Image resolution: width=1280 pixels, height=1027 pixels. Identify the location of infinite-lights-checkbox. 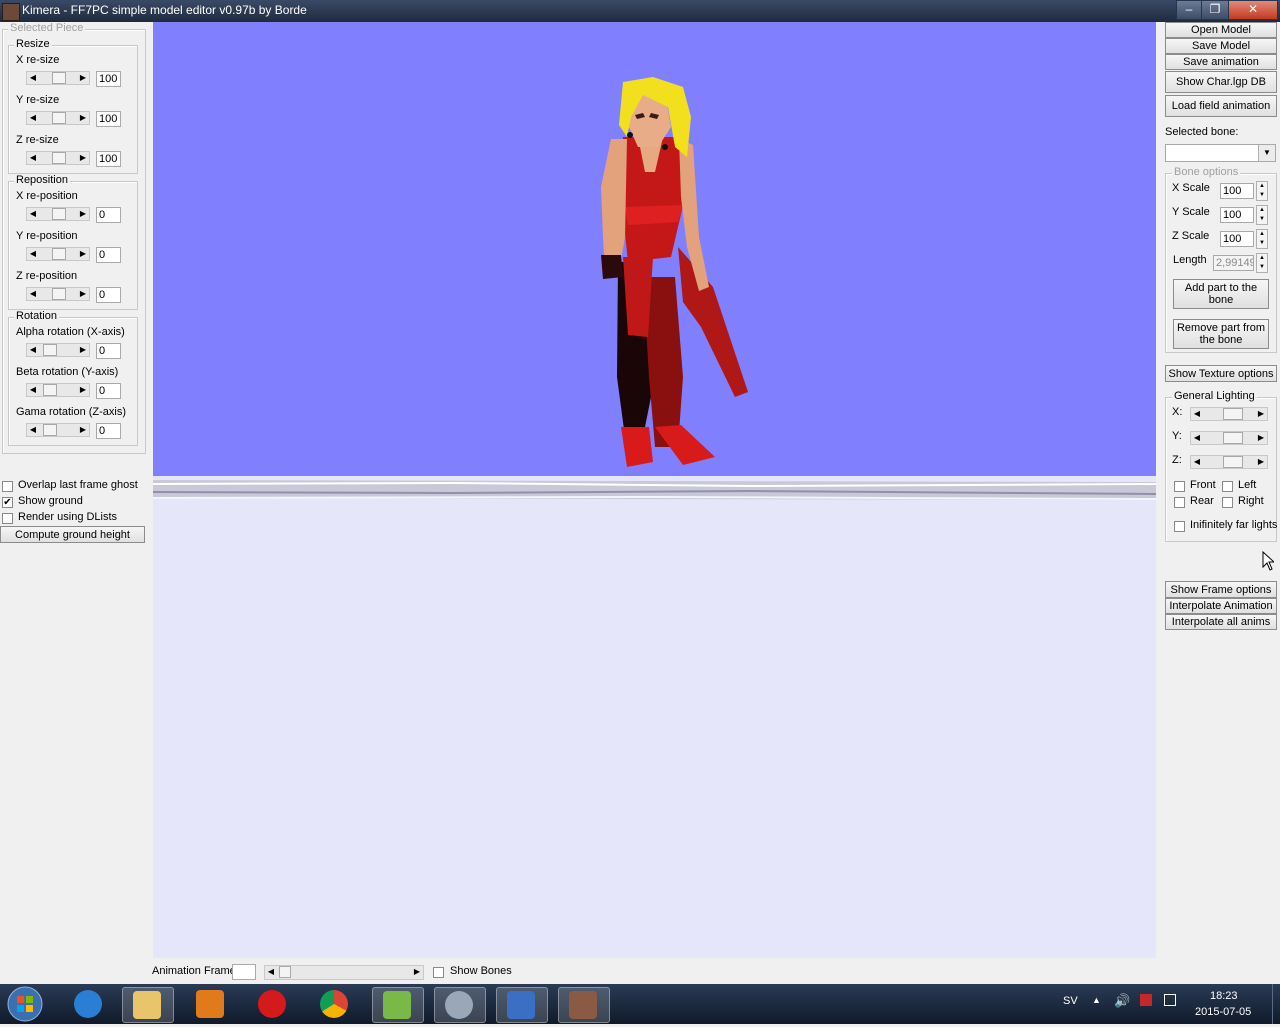
(1179, 526).